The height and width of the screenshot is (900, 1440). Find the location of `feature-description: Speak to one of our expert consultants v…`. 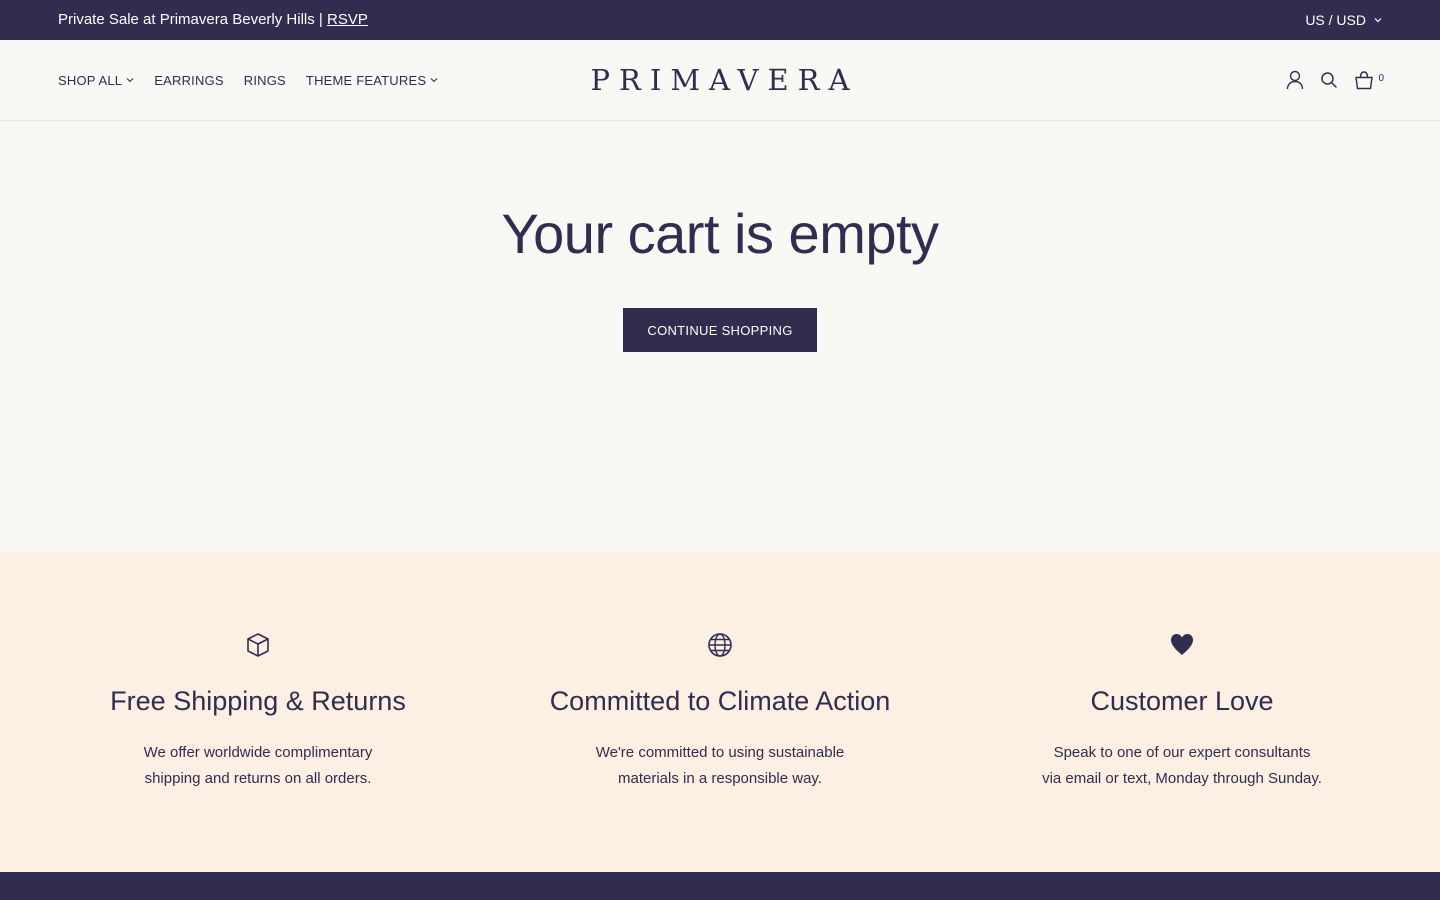

feature-description: Speak to one of our expert consultants v… is located at coordinates (1182, 766).